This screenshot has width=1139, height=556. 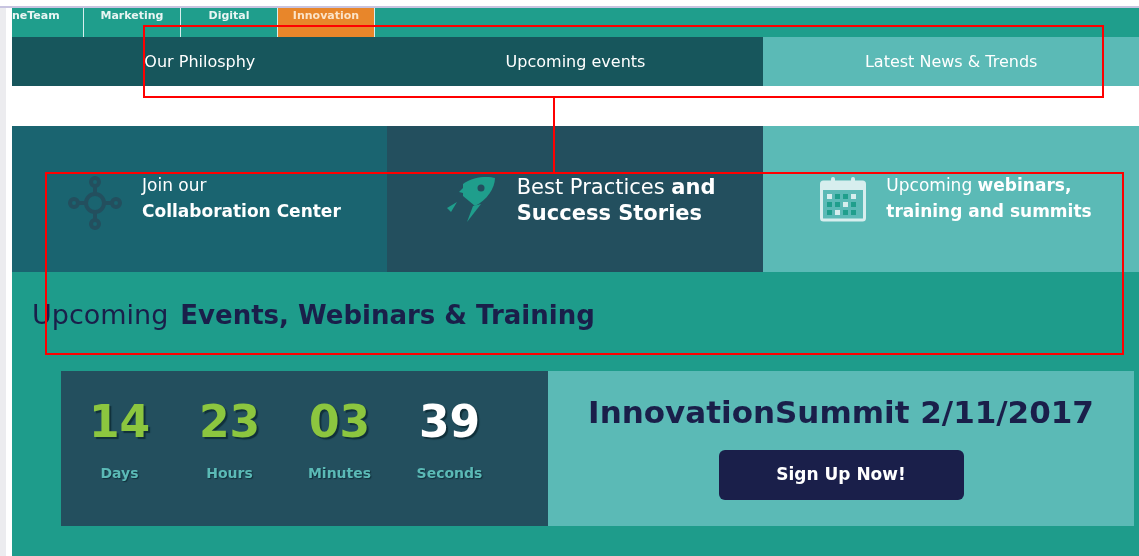 What do you see at coordinates (339, 473) in the screenshot?
I see `countdown-unit: Minutes` at bounding box center [339, 473].